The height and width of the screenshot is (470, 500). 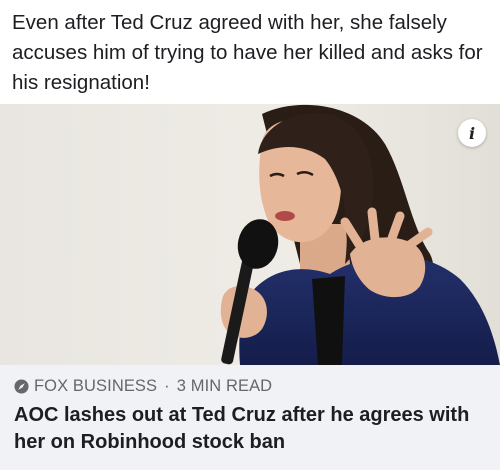 I want to click on read-time: 3 MIN READ, so click(x=224, y=386).